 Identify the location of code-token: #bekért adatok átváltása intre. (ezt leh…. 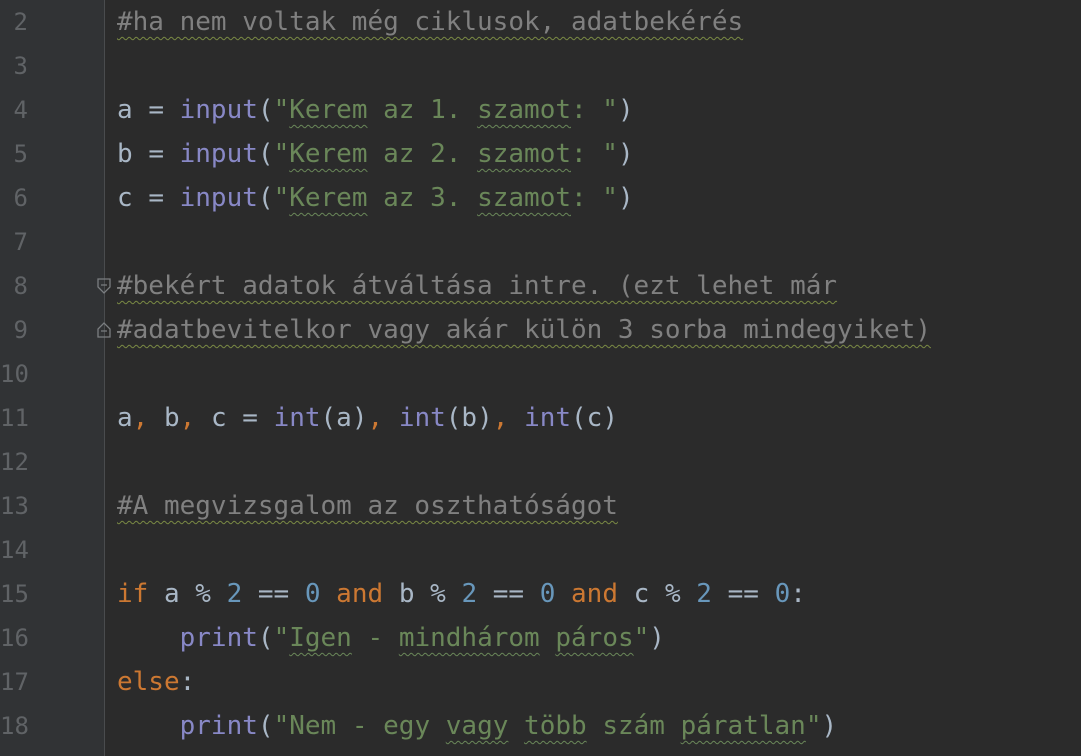
(477, 286).